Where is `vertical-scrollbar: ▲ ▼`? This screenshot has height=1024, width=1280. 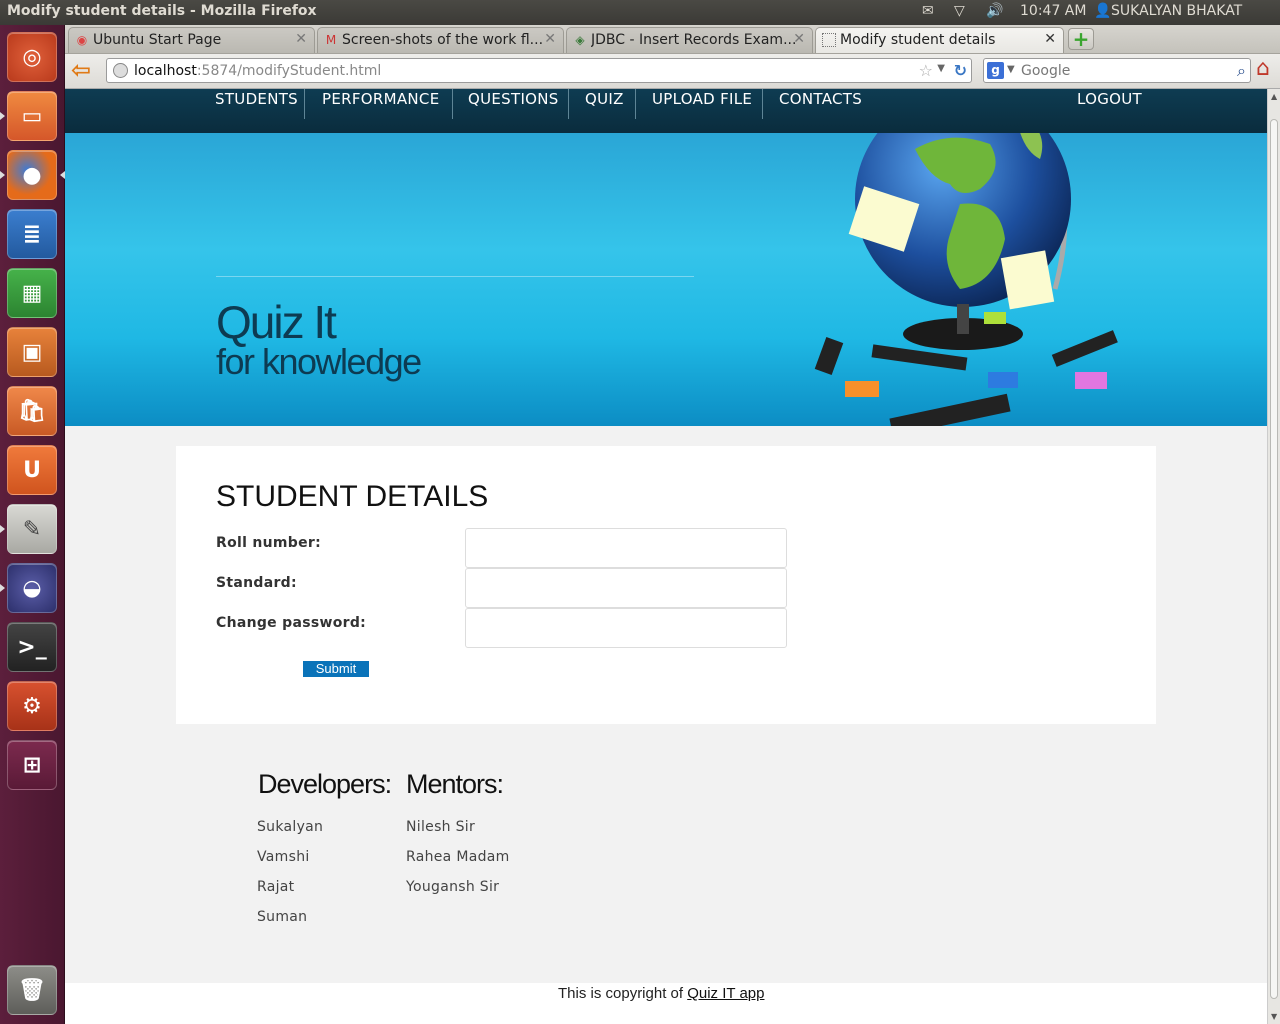 vertical-scrollbar: ▲ ▼ is located at coordinates (1273, 556).